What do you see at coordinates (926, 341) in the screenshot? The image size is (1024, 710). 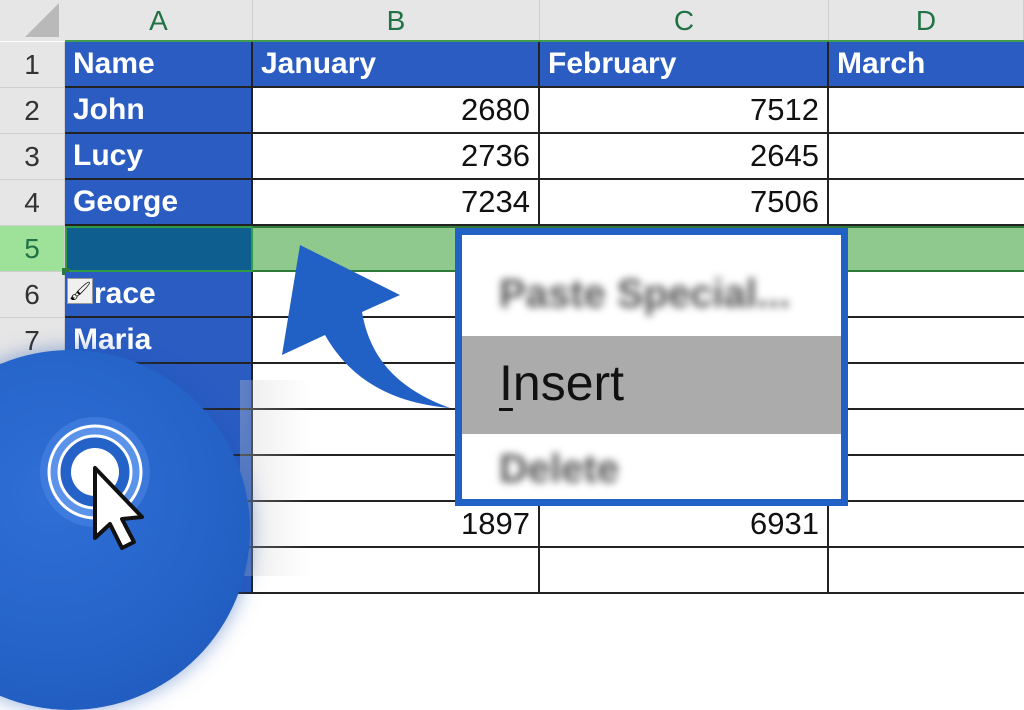 I see `cell-d7` at bounding box center [926, 341].